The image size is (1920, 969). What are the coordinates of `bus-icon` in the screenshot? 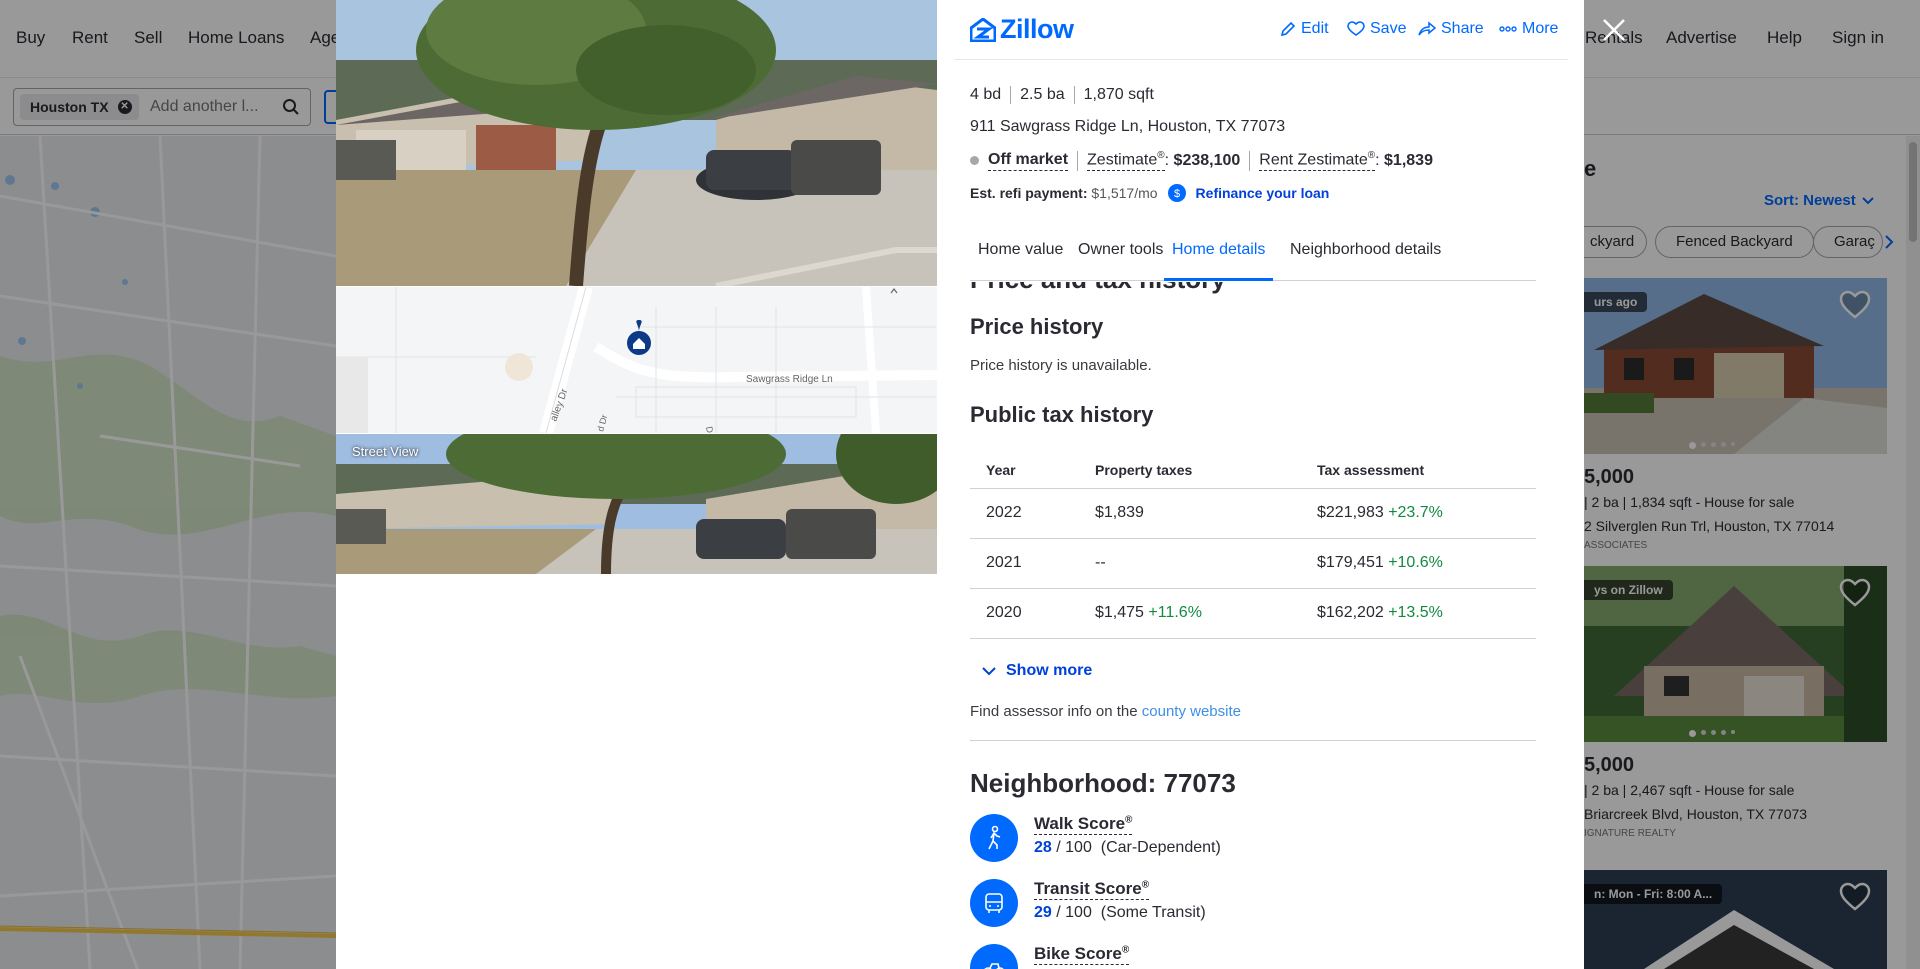 It's located at (994, 903).